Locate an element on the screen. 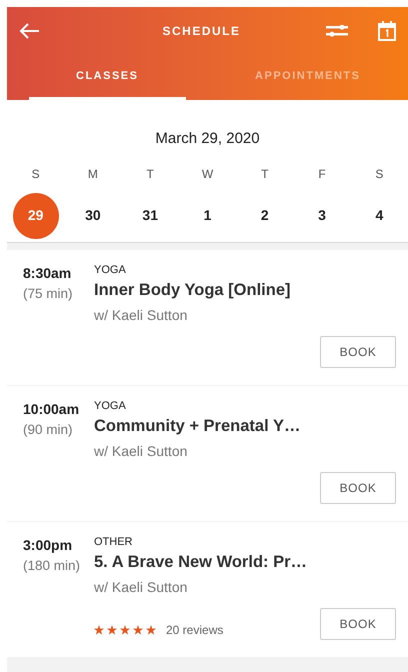  class-duration: (75 min) is located at coordinates (48, 294).